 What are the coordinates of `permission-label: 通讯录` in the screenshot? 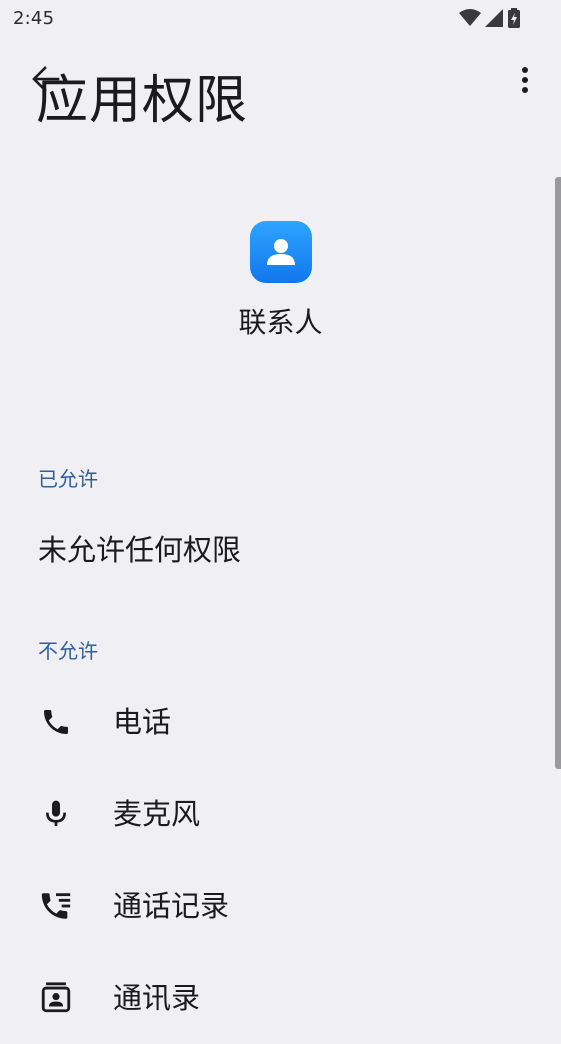 It's located at (157, 998).